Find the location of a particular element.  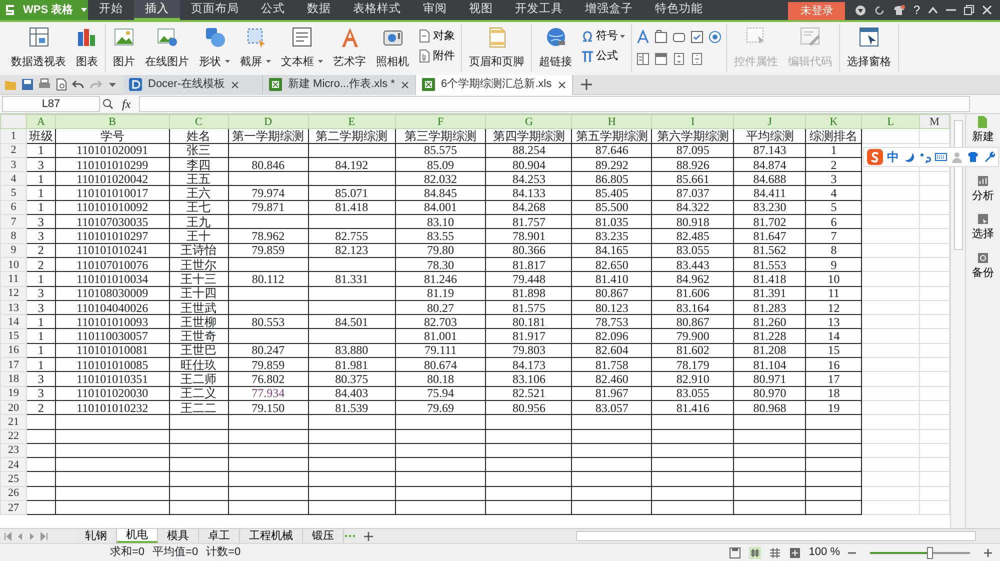

row-header: 25 is located at coordinates (13, 479).